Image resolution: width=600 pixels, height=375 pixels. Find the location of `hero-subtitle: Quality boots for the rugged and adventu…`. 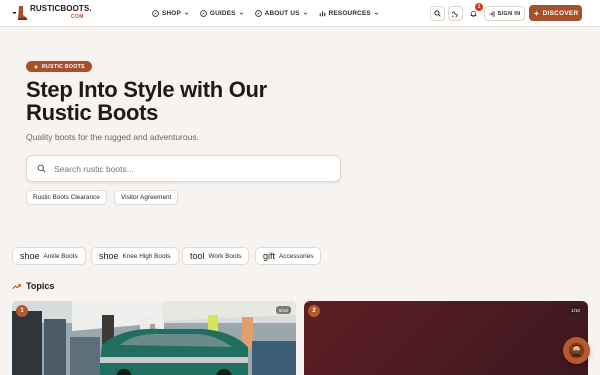

hero-subtitle: Quality boots for the rugged and adventu… is located at coordinates (112, 137).